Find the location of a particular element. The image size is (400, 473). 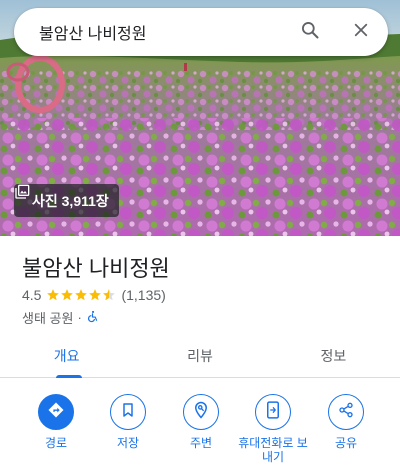

active-tab-indicator is located at coordinates (69, 376).